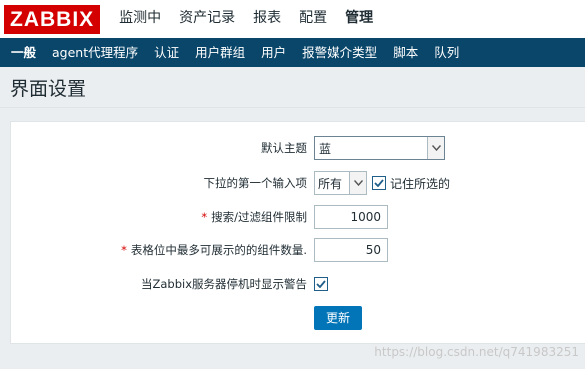 Image resolution: width=585 pixels, height=369 pixels. What do you see at coordinates (140, 19) in the screenshot?
I see `top-nav-monitoring: 监测中` at bounding box center [140, 19].